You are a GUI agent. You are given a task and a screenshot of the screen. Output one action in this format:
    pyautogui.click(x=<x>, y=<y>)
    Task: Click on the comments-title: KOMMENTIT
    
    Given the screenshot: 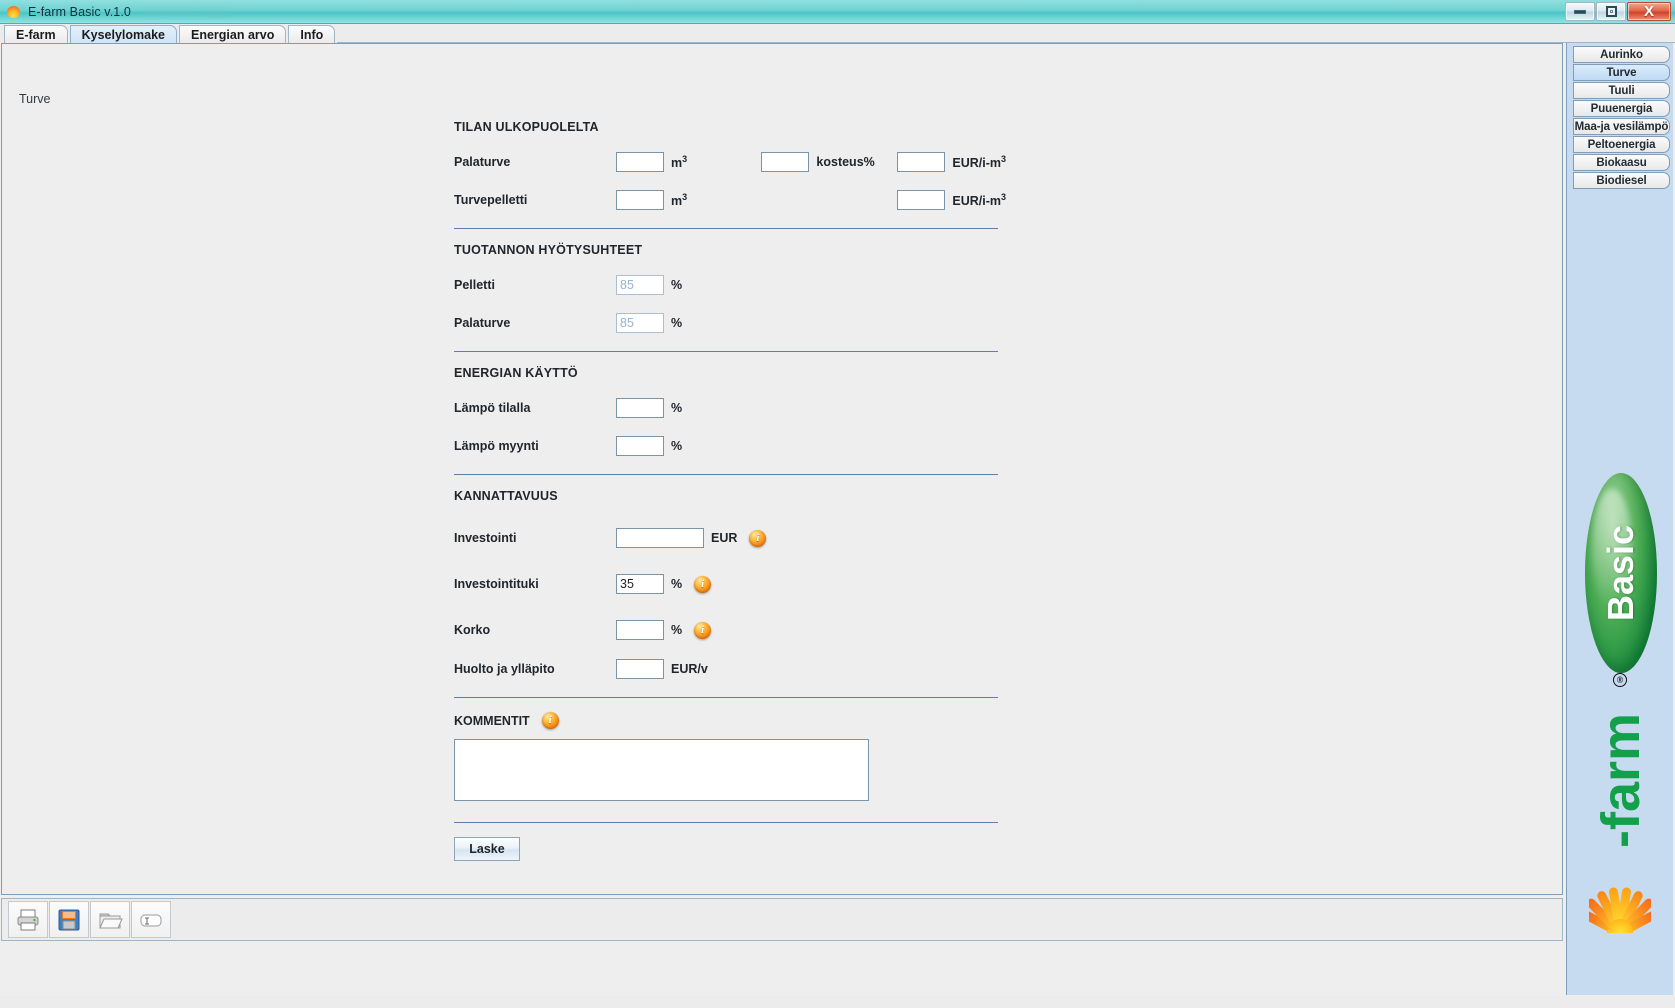 What is the action you would take?
    pyautogui.click(x=492, y=720)
    